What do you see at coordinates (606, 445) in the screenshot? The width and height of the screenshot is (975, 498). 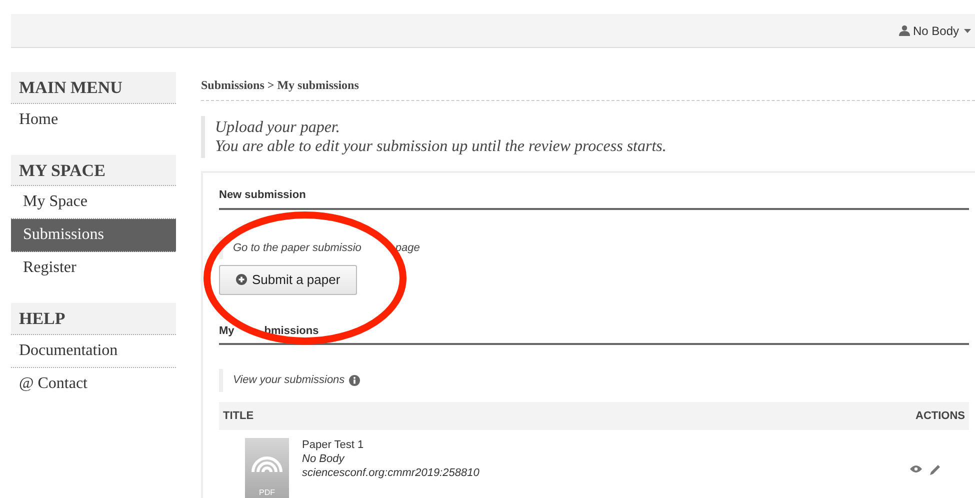 I see `paper-title: Paper Test 1` at bounding box center [606, 445].